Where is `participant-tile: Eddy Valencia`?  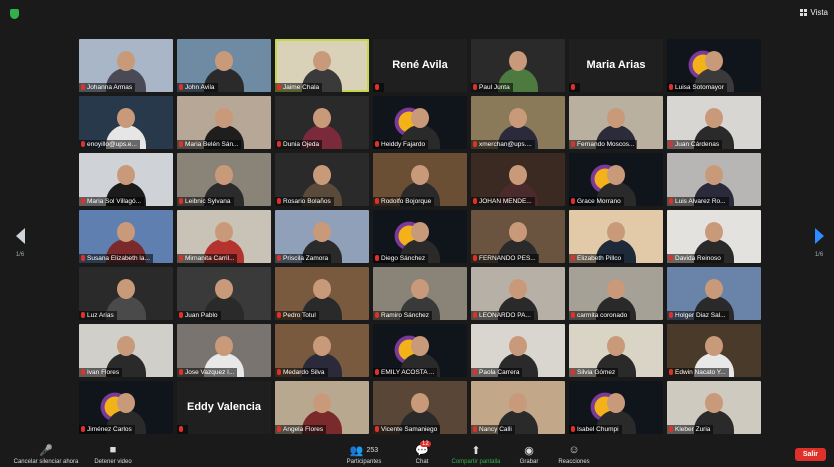 participant-tile: Eddy Valencia is located at coordinates (224, 407).